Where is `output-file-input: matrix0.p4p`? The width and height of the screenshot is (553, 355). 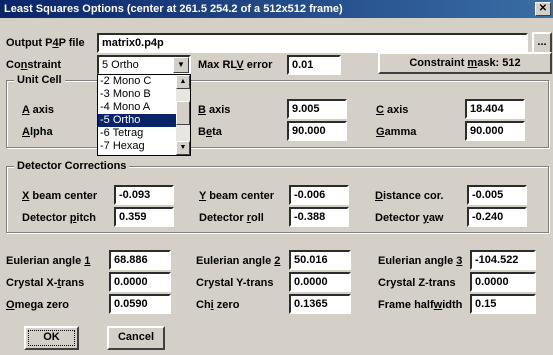 output-file-input: matrix0.p4p is located at coordinates (312, 43).